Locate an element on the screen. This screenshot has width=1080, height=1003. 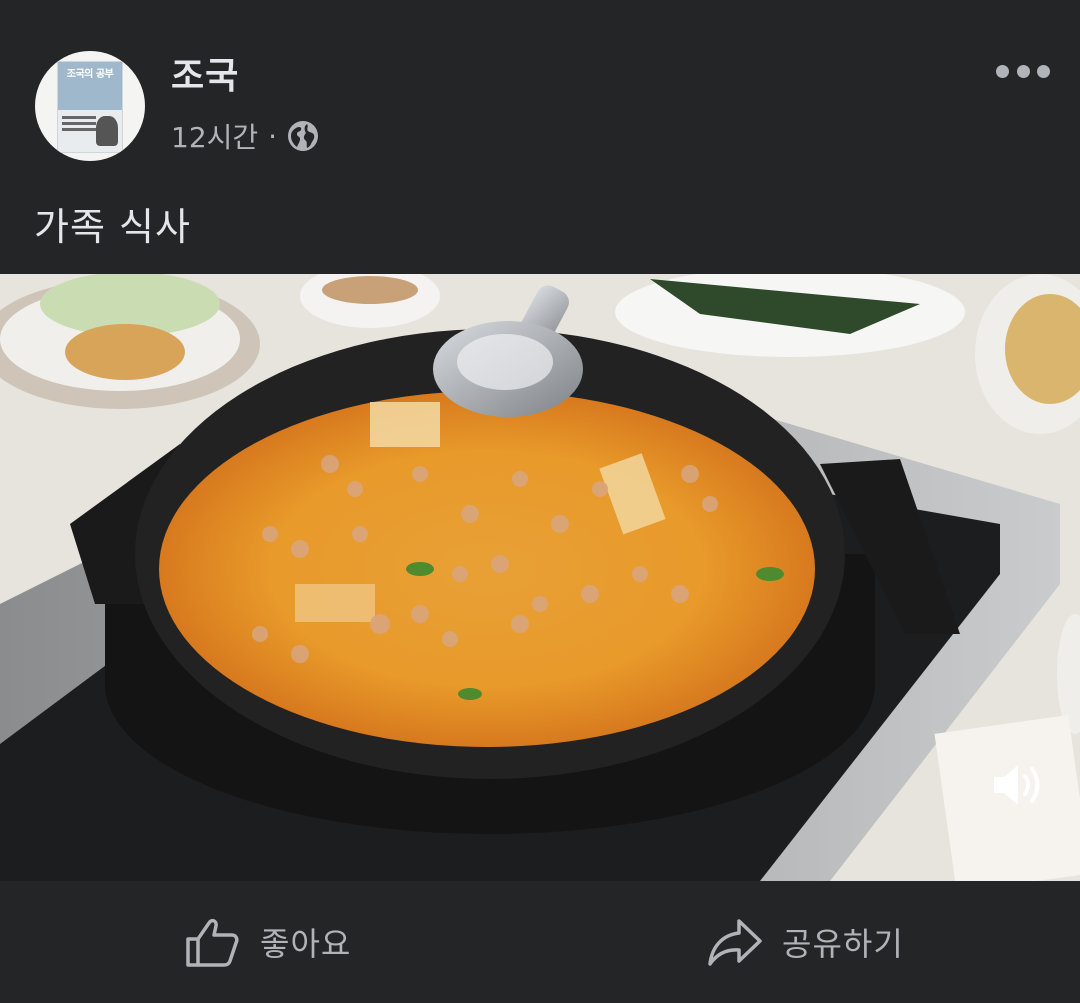
share-button: 공유하기 is located at coordinates (805, 942).